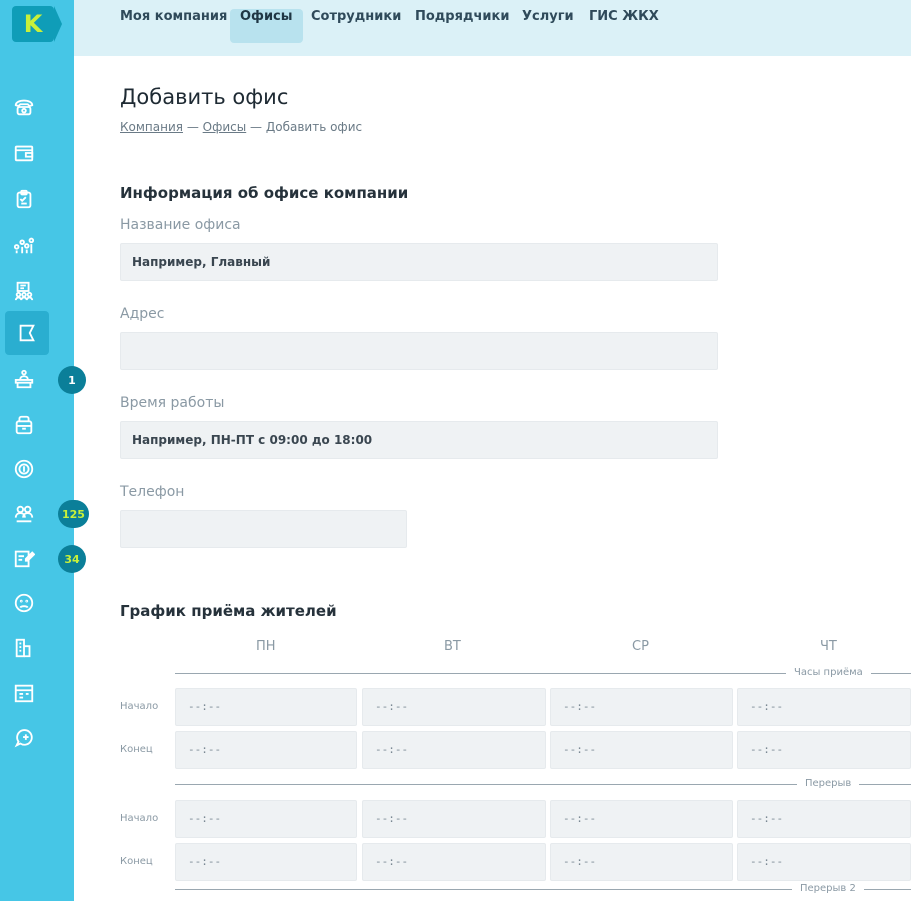  What do you see at coordinates (24, 514) in the screenshot?
I see `residents-icon` at bounding box center [24, 514].